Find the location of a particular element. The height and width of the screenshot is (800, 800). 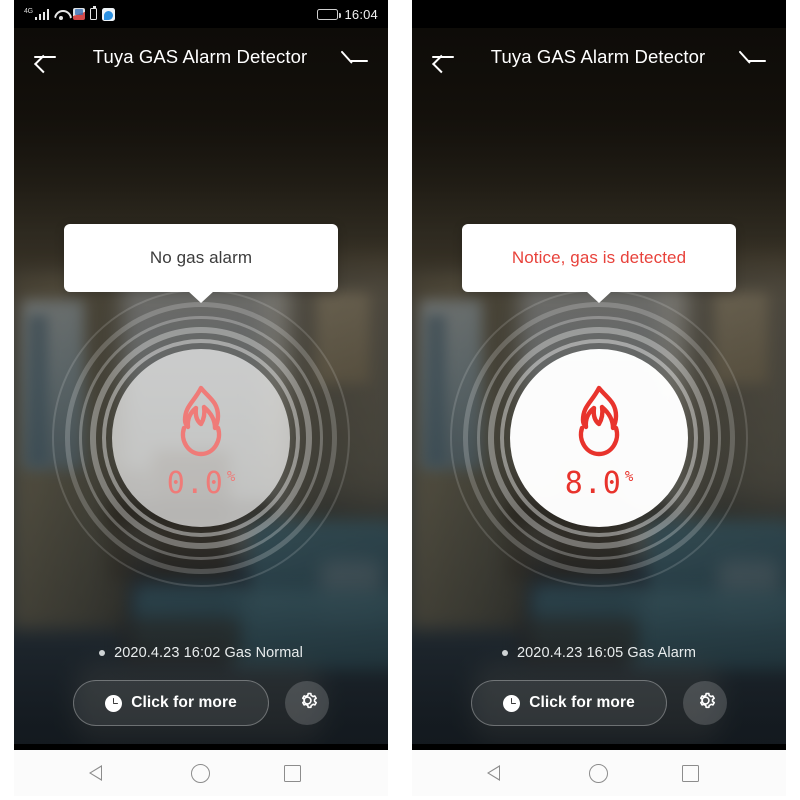

status-bar-clock: 16:04 is located at coordinates (361, 14).